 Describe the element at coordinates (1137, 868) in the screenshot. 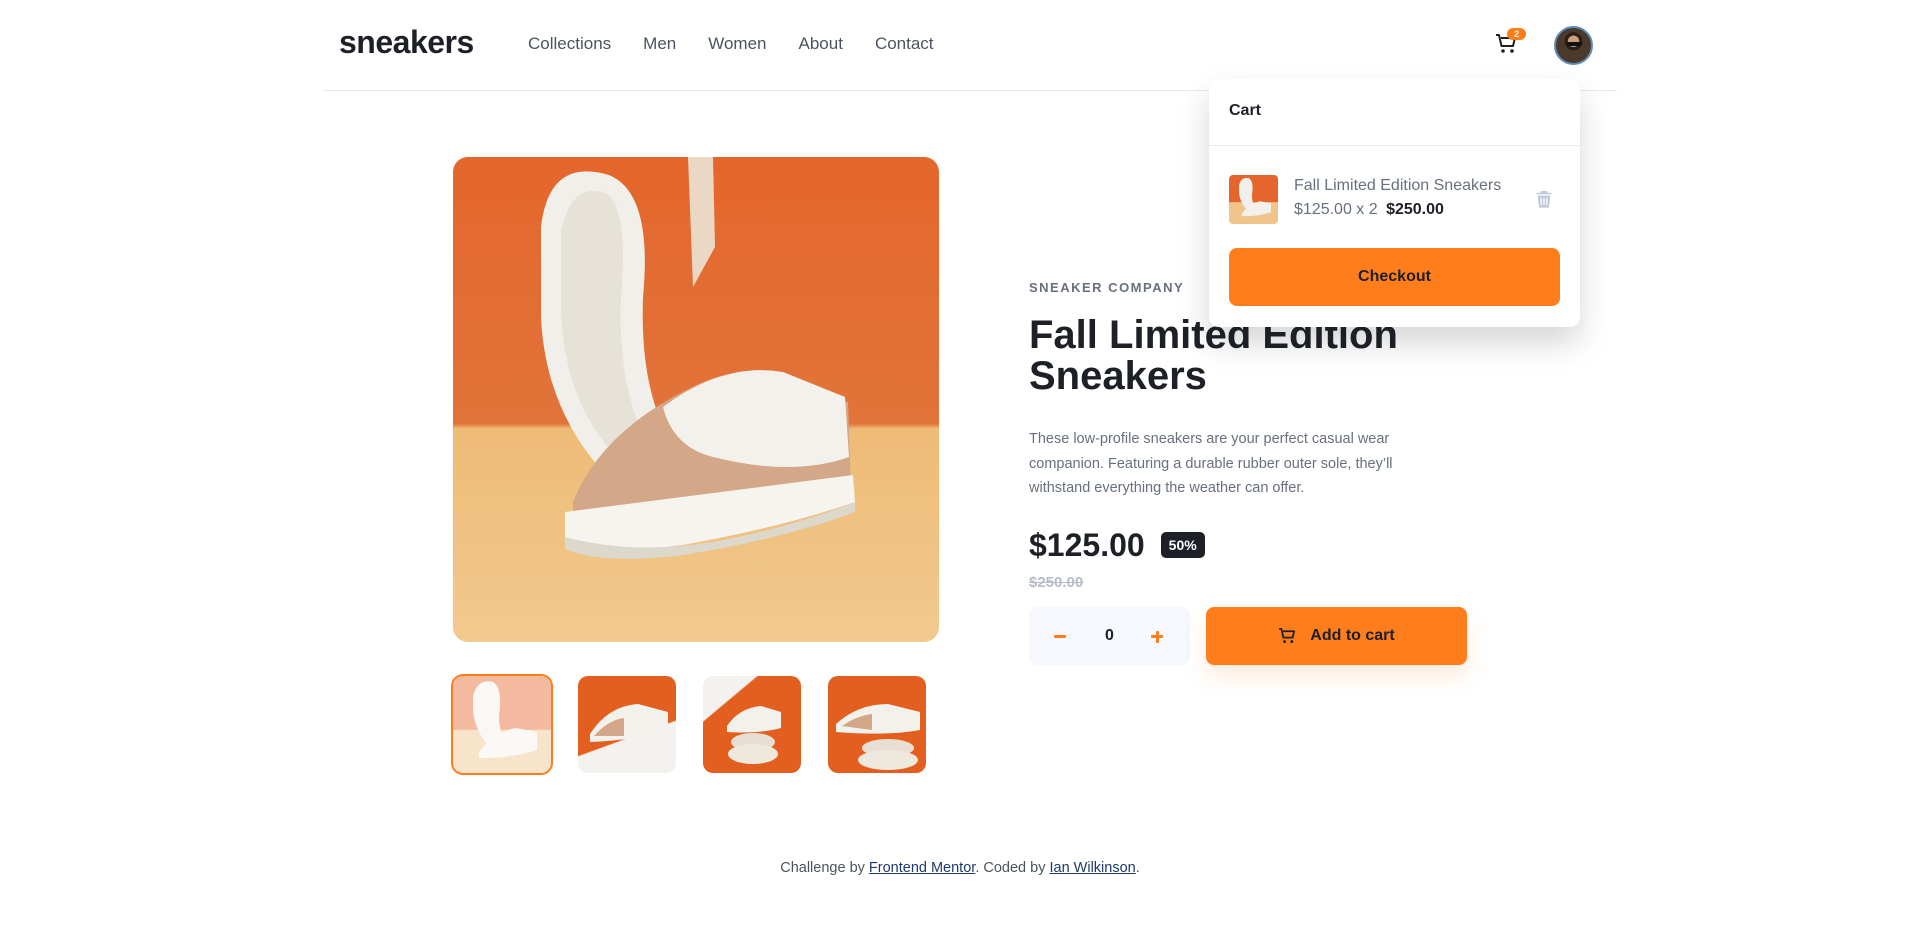

I see `footer-suffix: .` at that location.